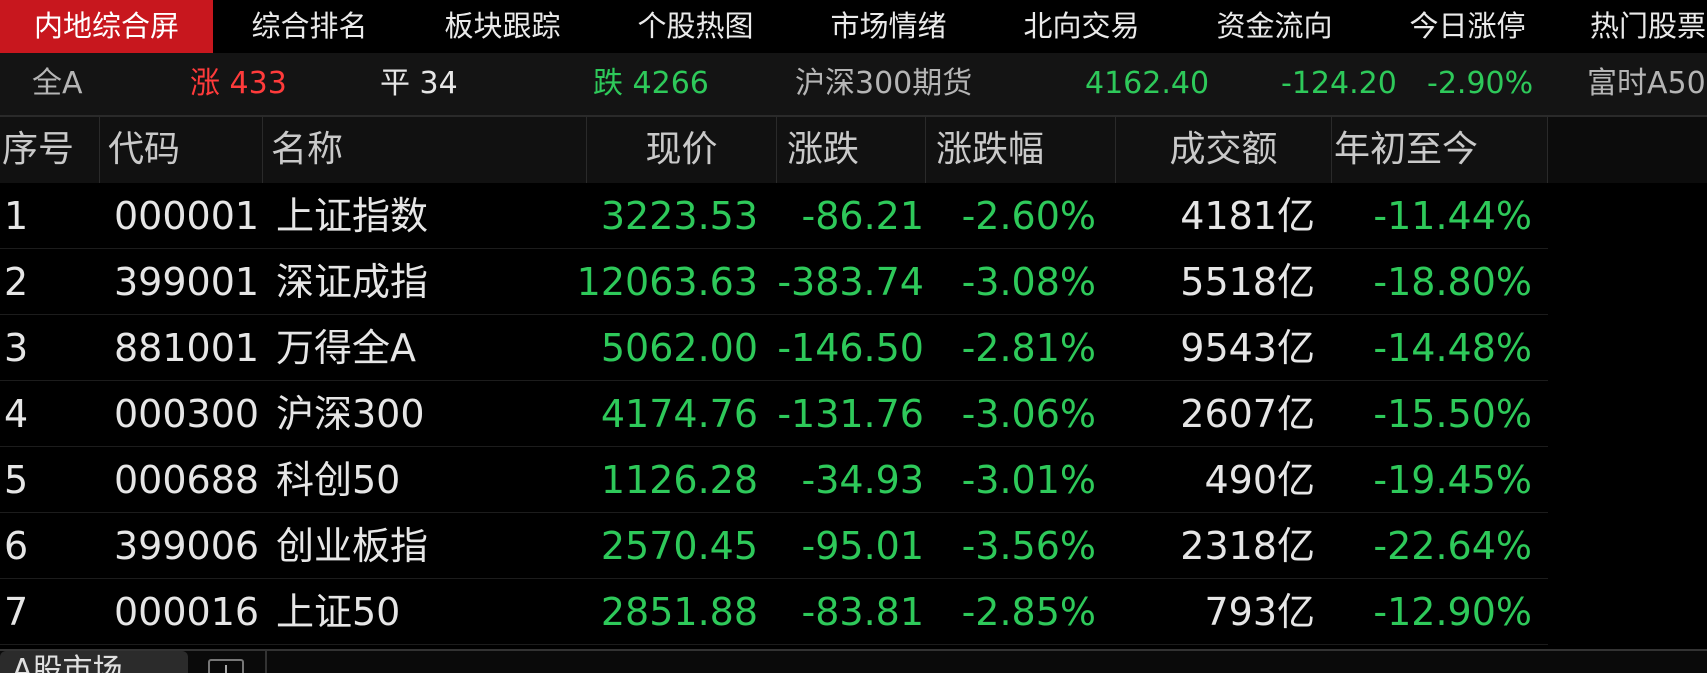 This screenshot has height=673, width=1707. What do you see at coordinates (57, 83) in the screenshot?
I see `summary-market-label: 全A` at bounding box center [57, 83].